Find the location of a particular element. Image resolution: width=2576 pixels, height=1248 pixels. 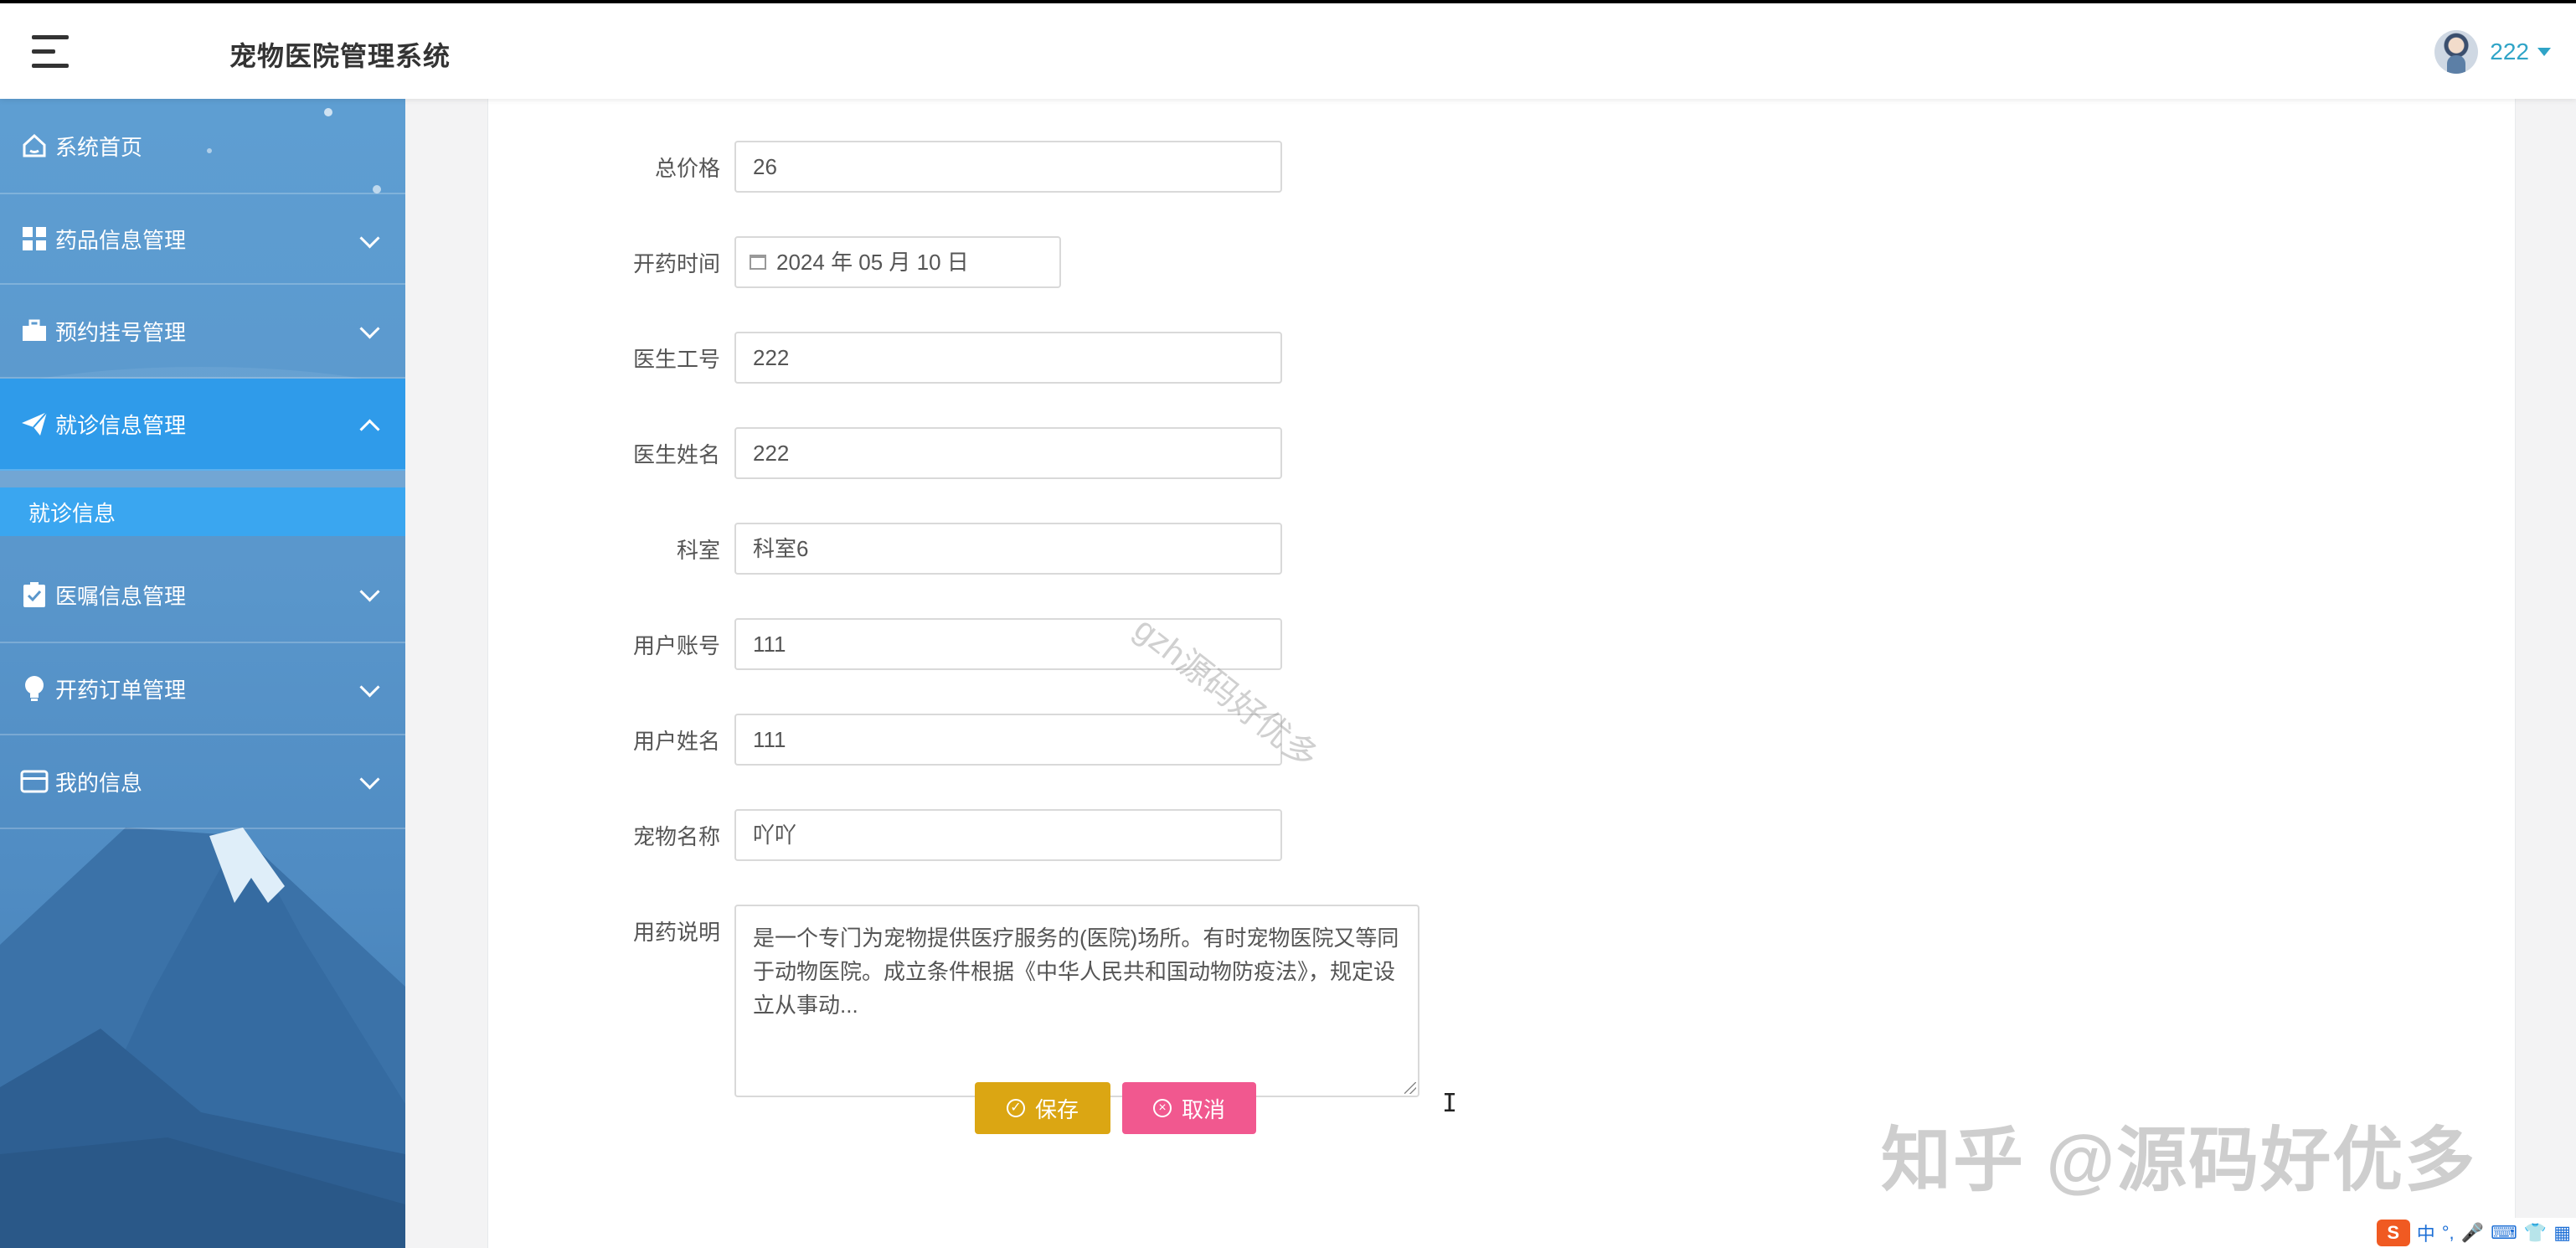

home-icon is located at coordinates (34, 146).